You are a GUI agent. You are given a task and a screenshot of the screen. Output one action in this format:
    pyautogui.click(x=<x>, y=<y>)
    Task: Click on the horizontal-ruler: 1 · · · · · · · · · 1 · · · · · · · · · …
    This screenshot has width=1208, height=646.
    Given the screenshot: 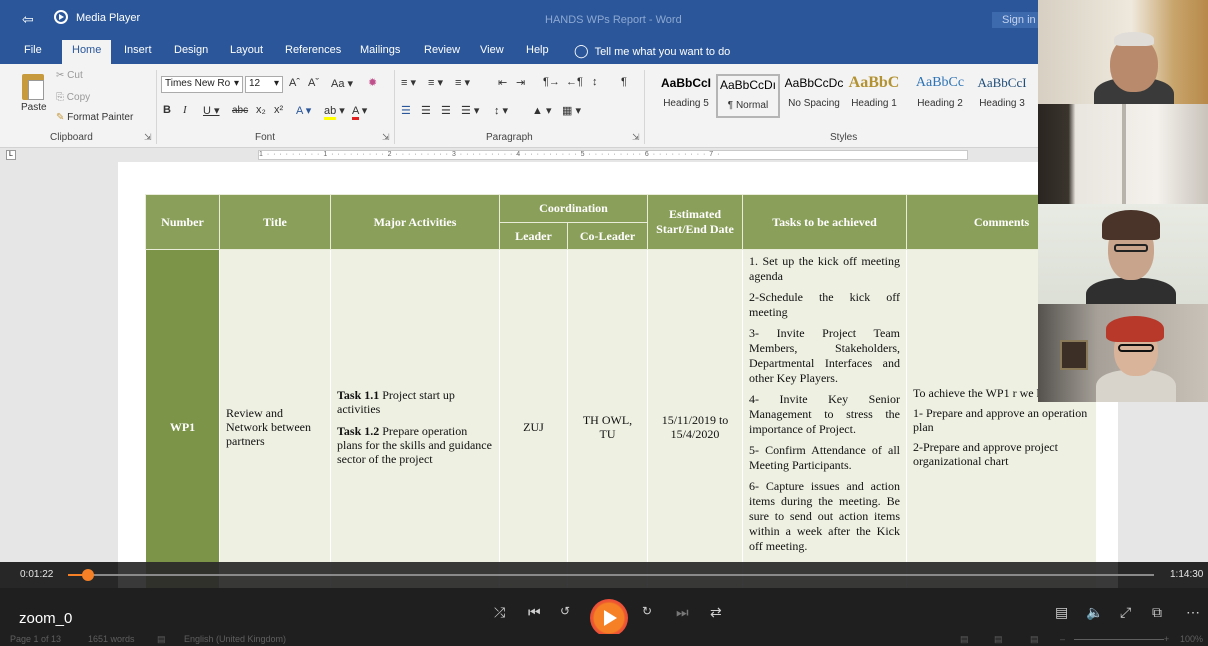 What is the action you would take?
    pyautogui.click(x=613, y=155)
    